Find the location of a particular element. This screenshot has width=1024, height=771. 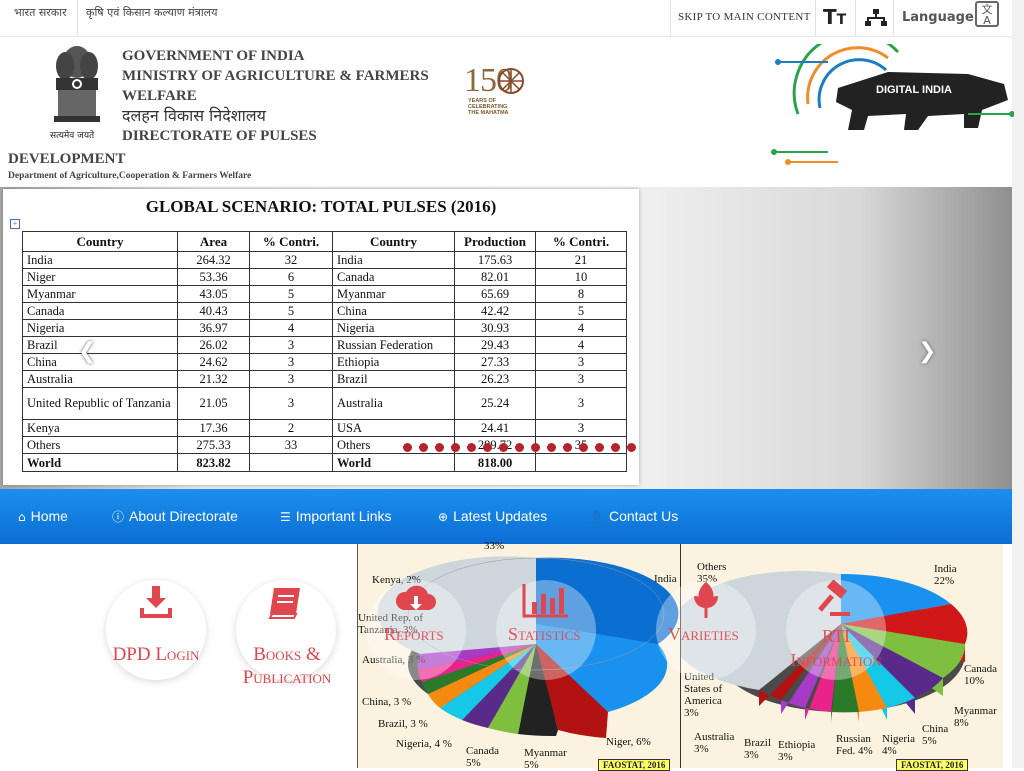

language-selector: Language is located at coordinates (938, 17).